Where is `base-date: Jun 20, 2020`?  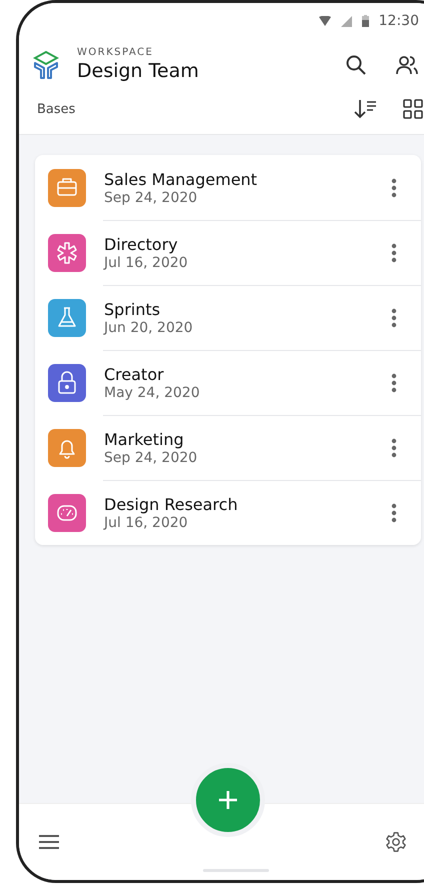
base-date: Jun 20, 2020 is located at coordinates (149, 328).